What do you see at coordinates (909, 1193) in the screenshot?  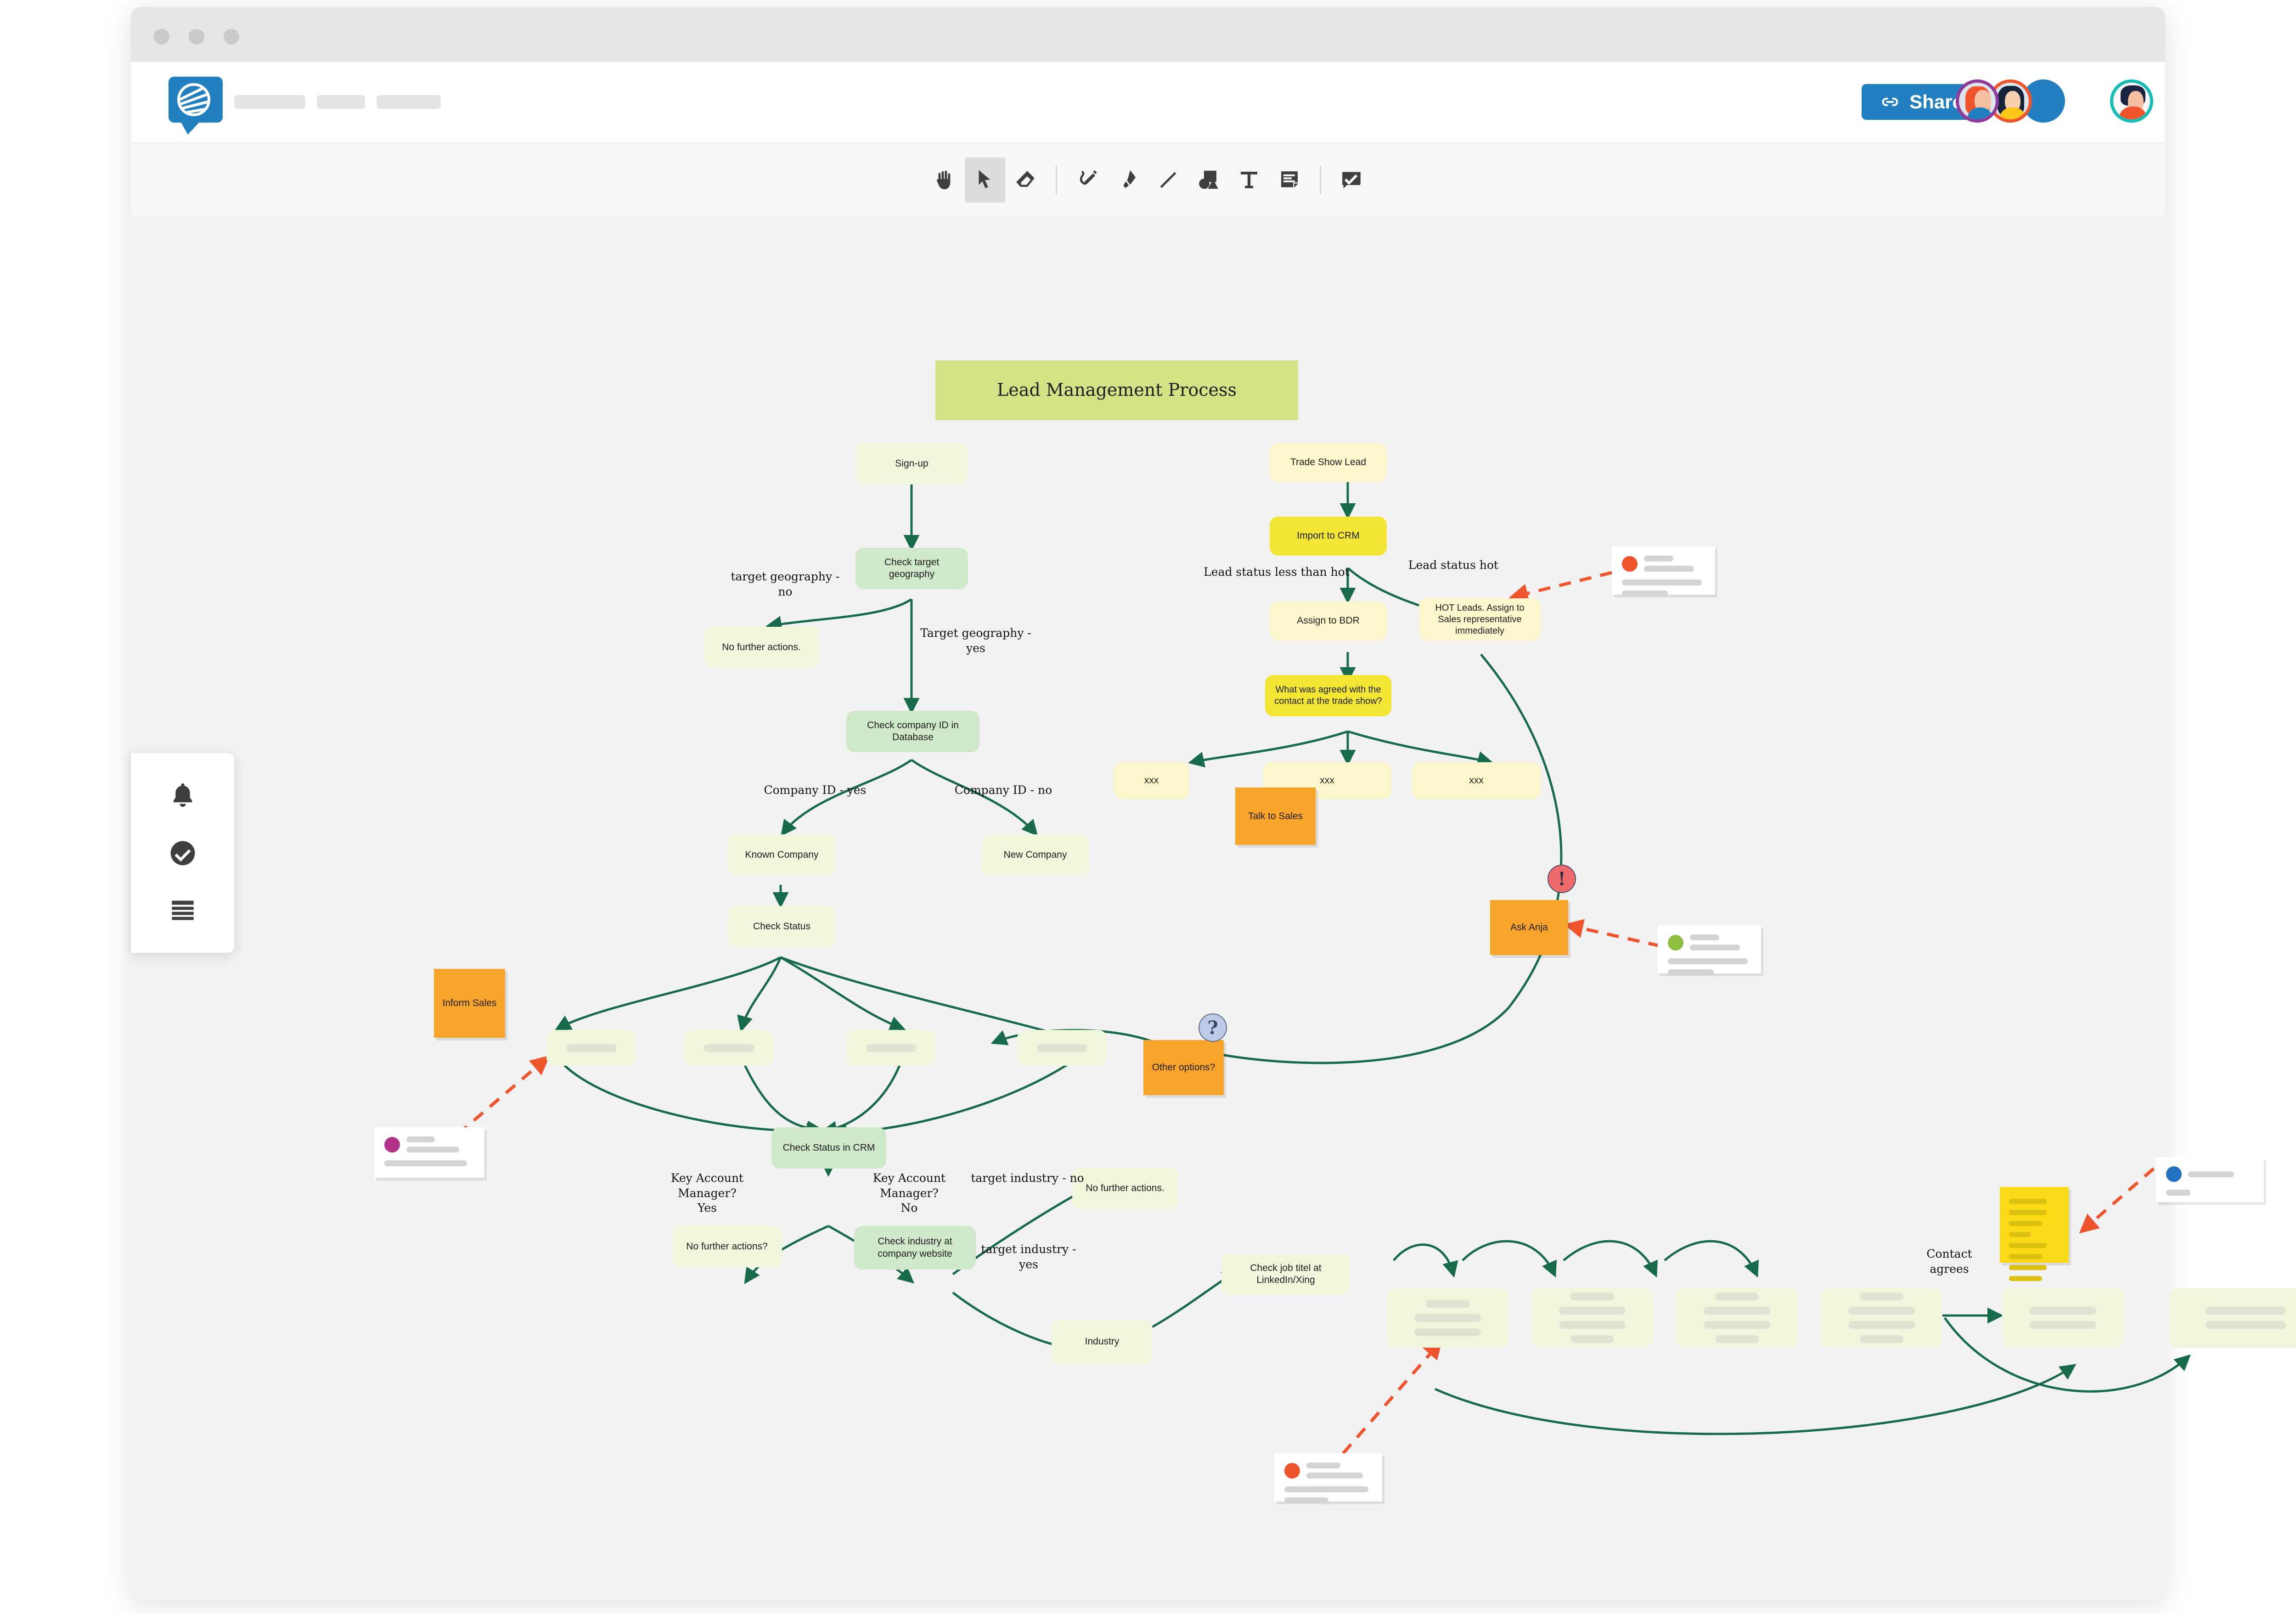 I see `edge-label-kam-no: Key Account Manager? No` at bounding box center [909, 1193].